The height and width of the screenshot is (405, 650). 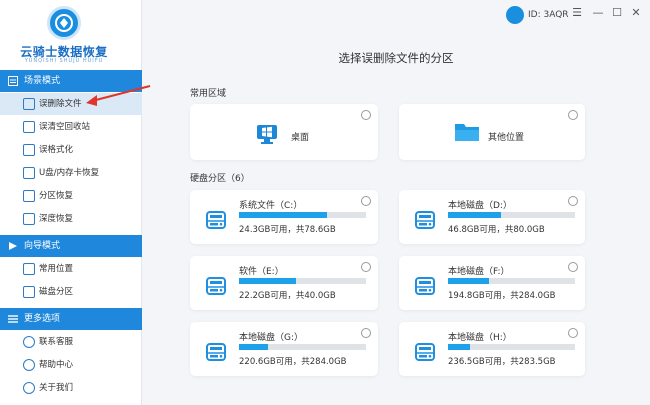 I want to click on location-card-other: 其他位置, so click(x=492, y=132).